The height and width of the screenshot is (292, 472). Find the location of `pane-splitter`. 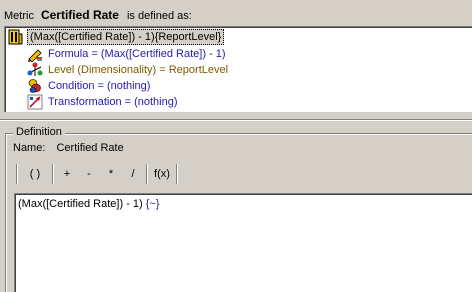

pane-splitter is located at coordinates (236, 120).